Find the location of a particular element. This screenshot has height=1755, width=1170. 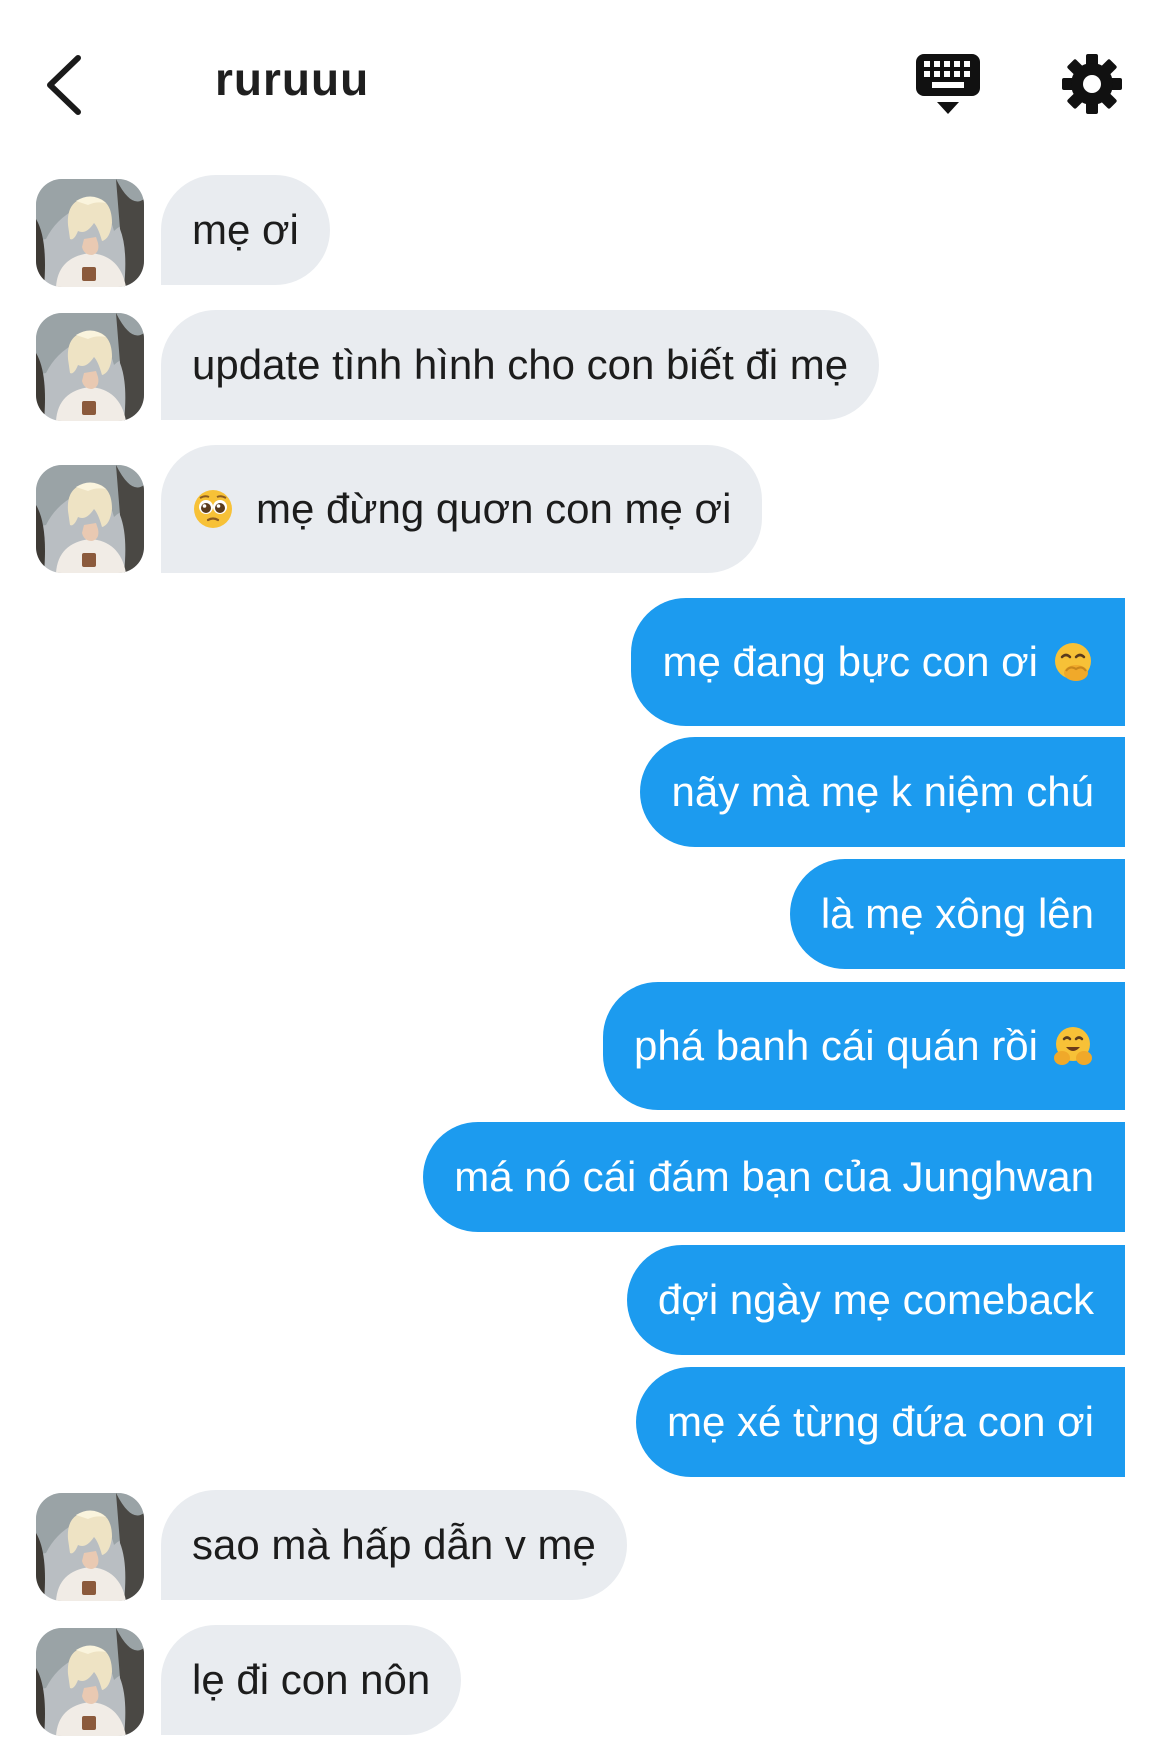

message-text: đợi ngày mẹ comeback is located at coordinates (875, 1299).